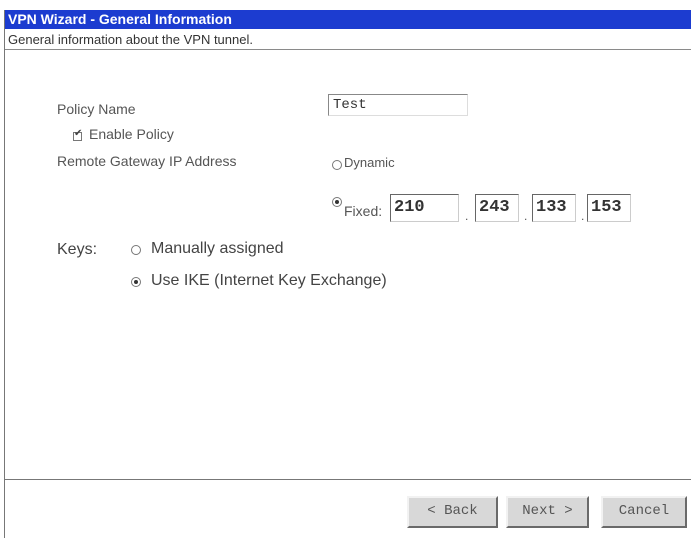  What do you see at coordinates (547, 512) in the screenshot?
I see `next-button: Next >` at bounding box center [547, 512].